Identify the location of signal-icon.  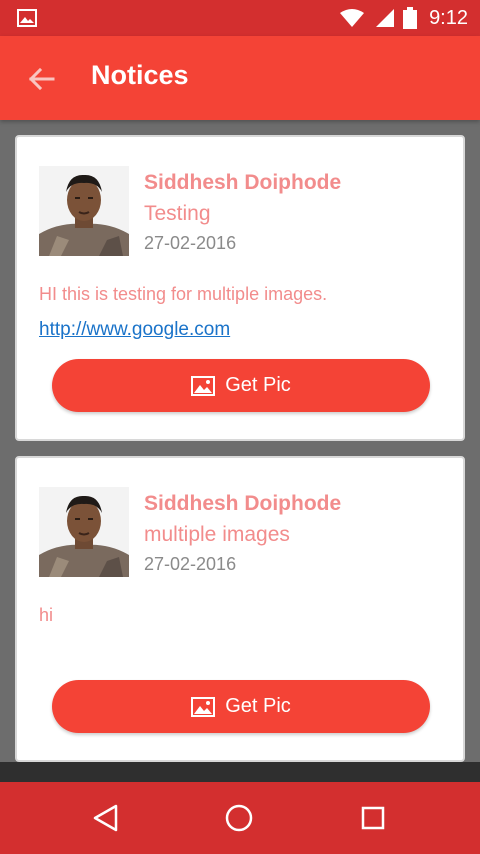
(385, 18).